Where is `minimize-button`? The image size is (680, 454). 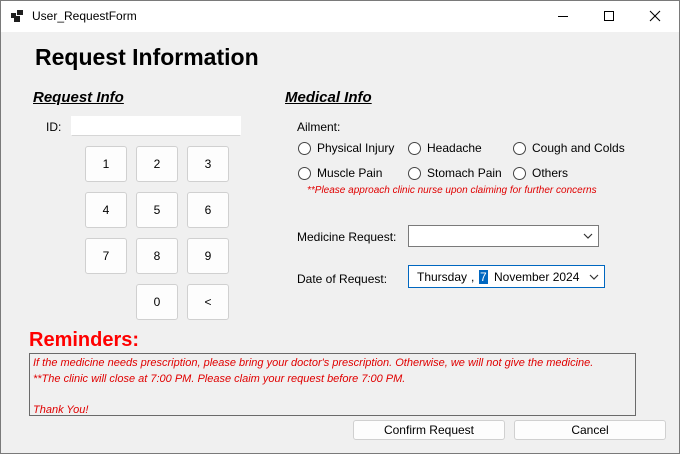 minimize-button is located at coordinates (564, 16).